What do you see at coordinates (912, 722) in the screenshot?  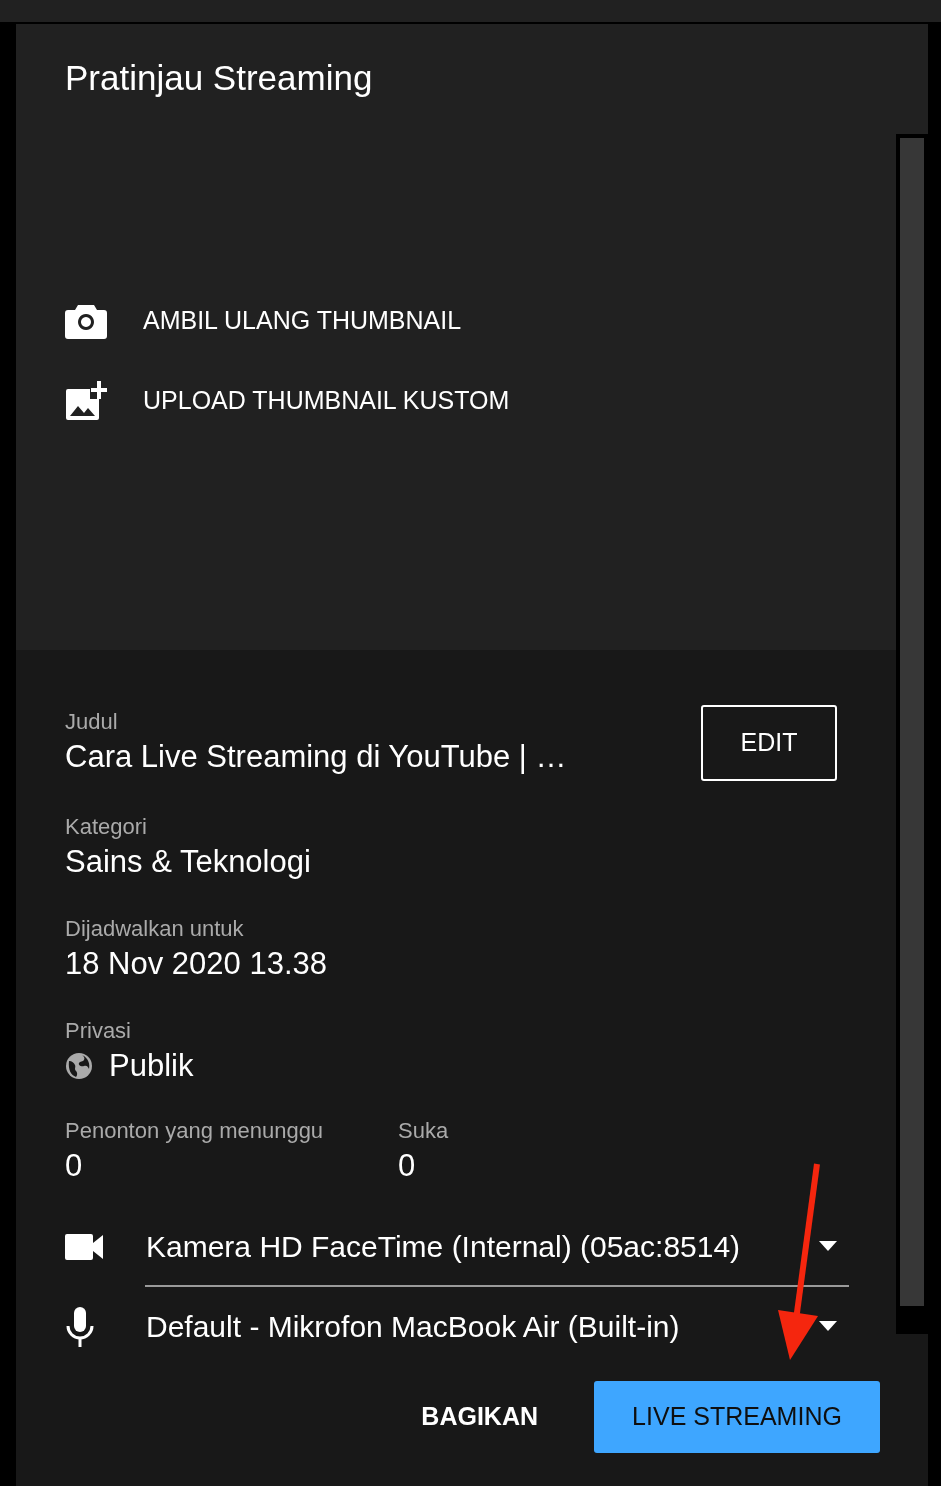 I see `scrollbar-thumb` at bounding box center [912, 722].